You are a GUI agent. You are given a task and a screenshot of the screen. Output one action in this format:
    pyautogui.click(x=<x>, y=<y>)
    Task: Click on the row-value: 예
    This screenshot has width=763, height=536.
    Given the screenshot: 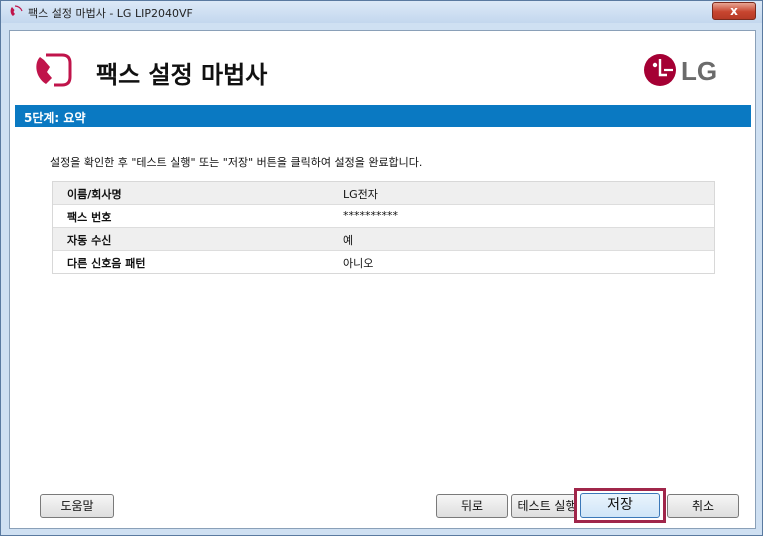 What is the action you would take?
    pyautogui.click(x=348, y=240)
    